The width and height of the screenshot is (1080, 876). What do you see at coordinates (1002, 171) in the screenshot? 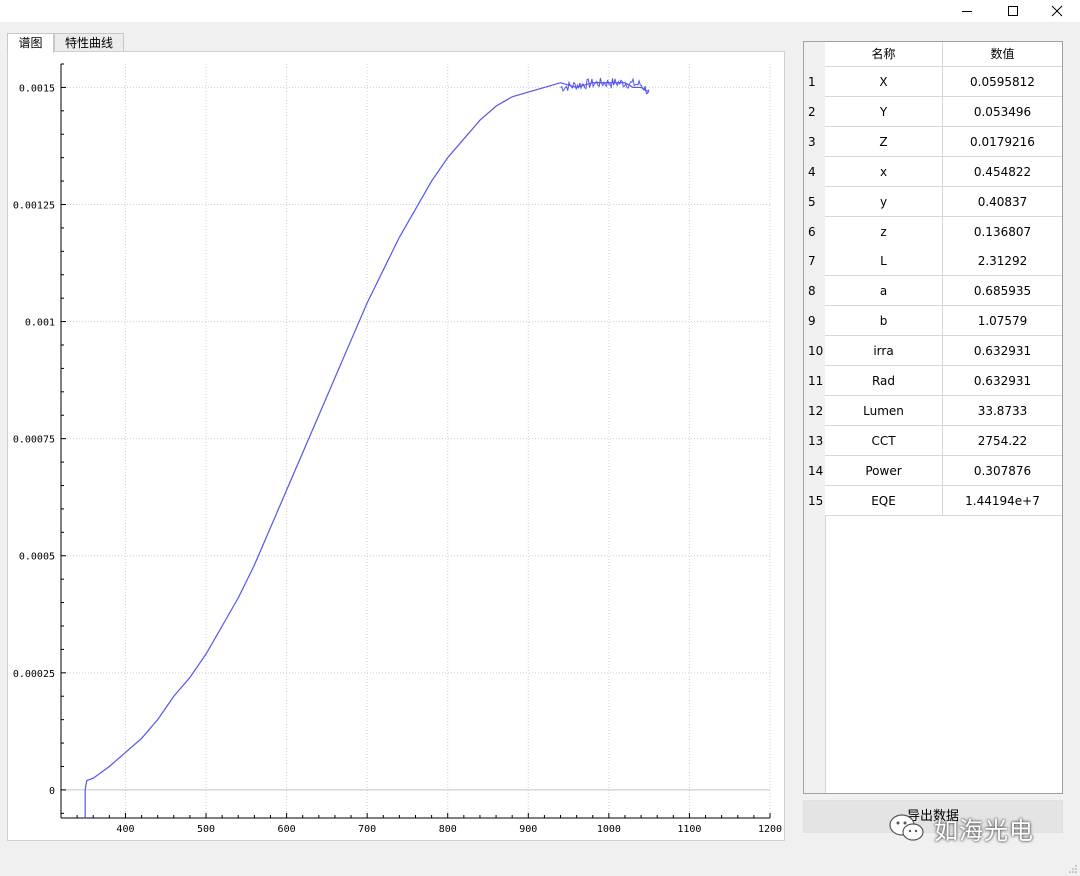
I see `cell-value: 0.454822` at bounding box center [1002, 171].